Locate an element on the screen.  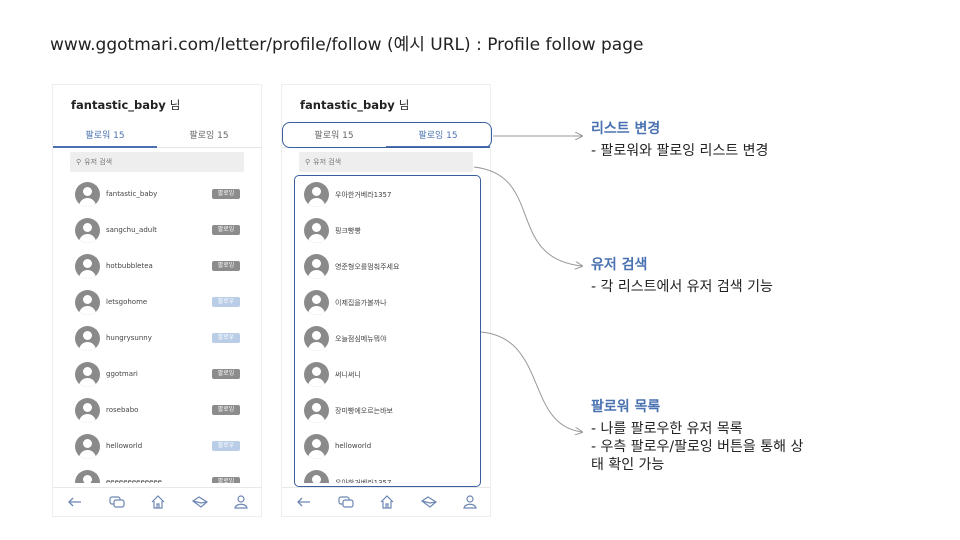
follow-tabs: 팔로워 15 팔로잉 15 is located at coordinates (157, 138).